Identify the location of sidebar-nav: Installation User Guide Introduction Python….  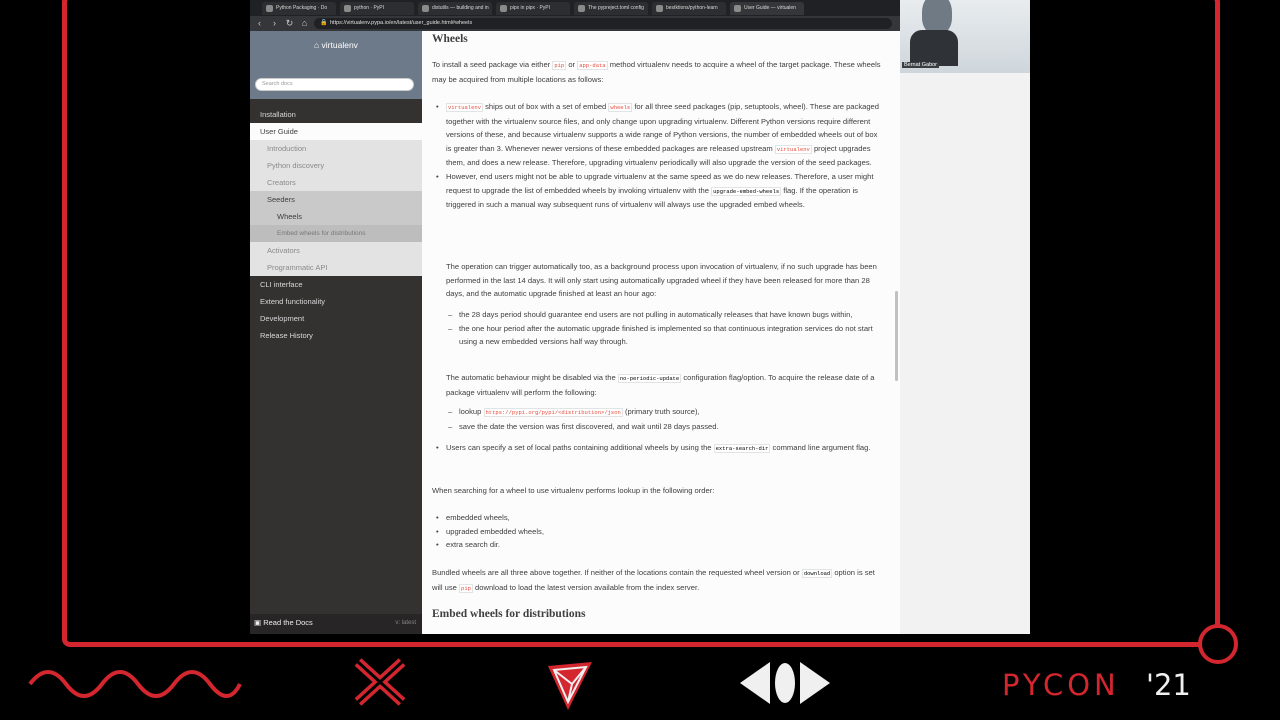
(336, 225).